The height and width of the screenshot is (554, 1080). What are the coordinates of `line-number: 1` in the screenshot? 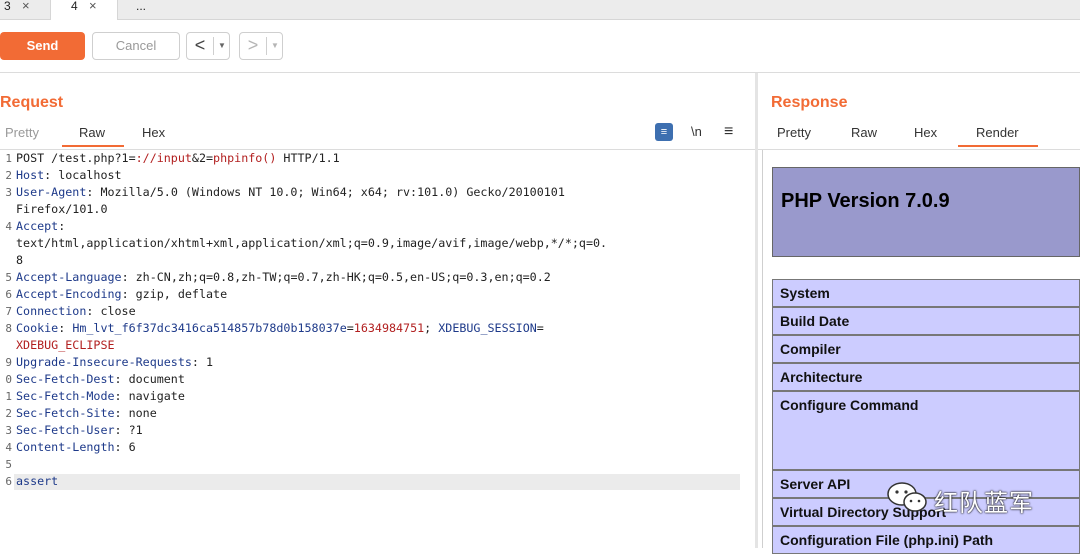 It's located at (8, 396).